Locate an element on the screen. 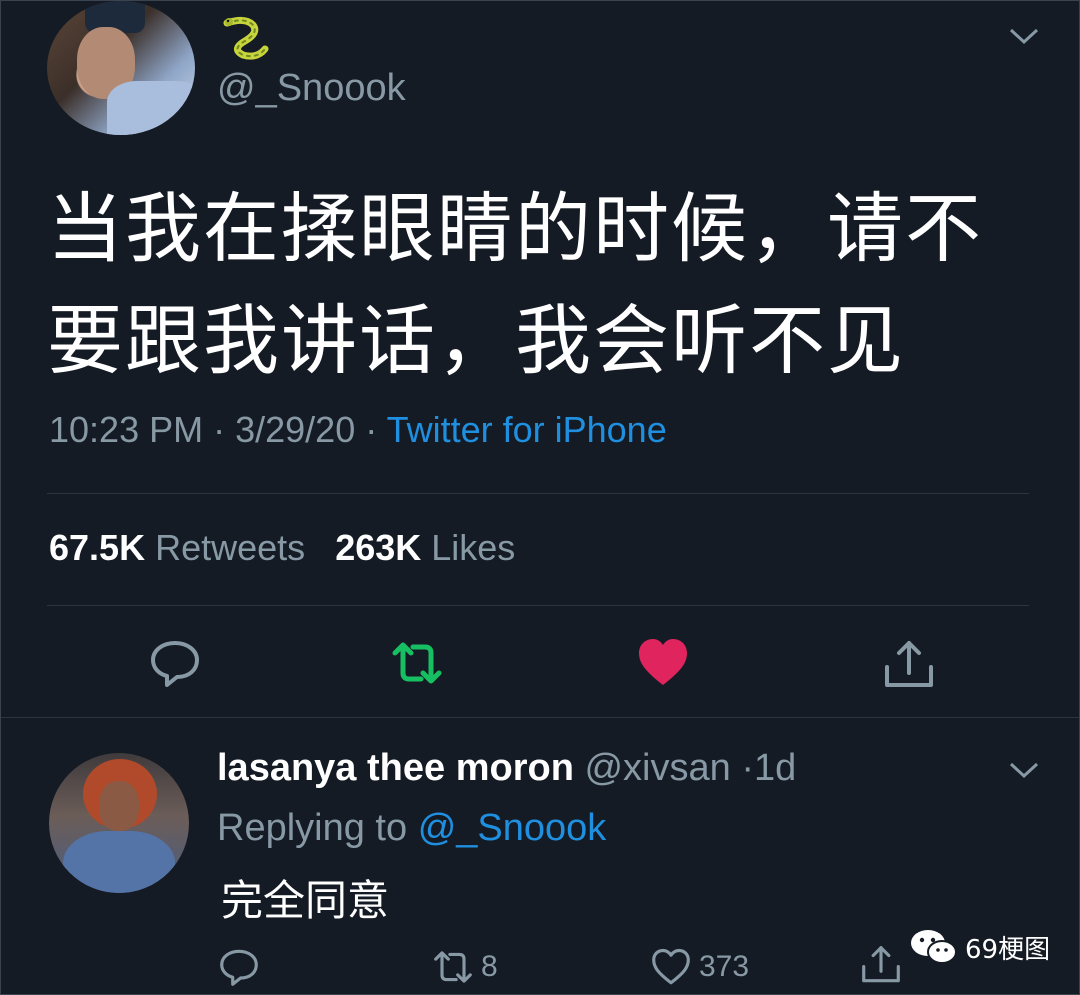  reply-header: lasanya thee moron @xivsan ·1d is located at coordinates (506, 768).